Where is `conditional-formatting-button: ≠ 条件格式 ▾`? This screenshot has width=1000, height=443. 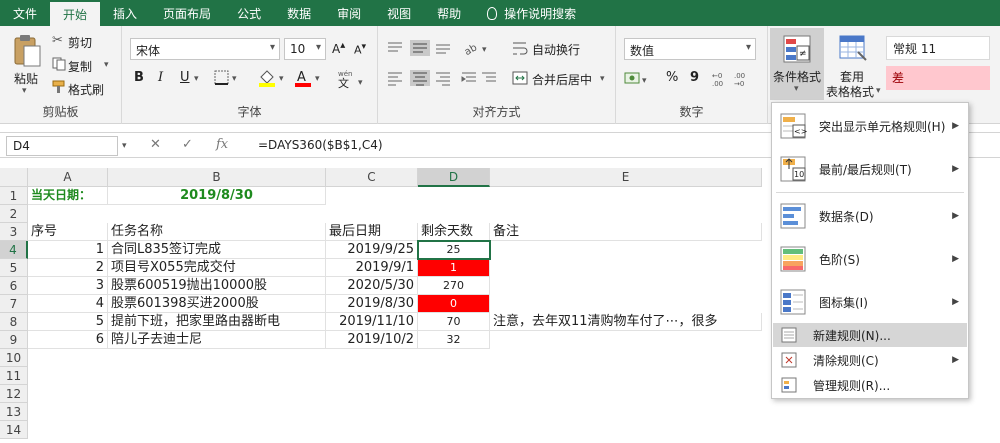
conditional-formatting-button: ≠ 条件格式 ▾ is located at coordinates (797, 64).